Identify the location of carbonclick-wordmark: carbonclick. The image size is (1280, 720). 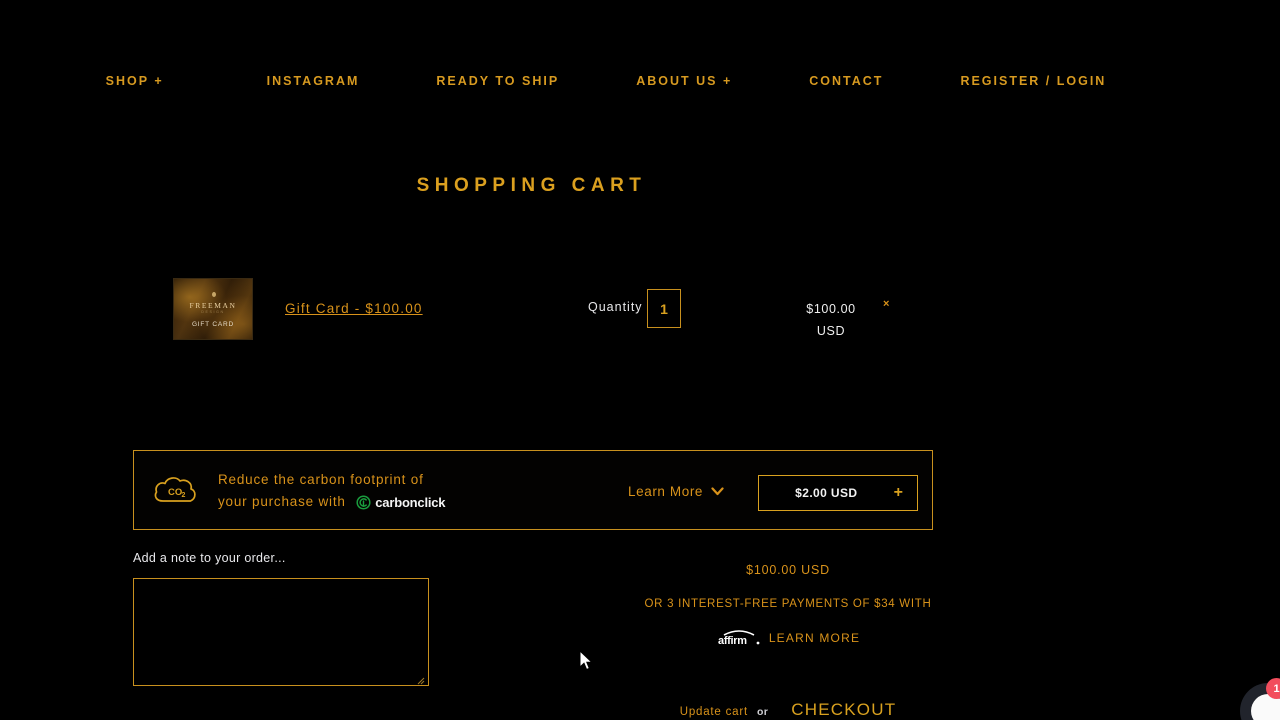
(410, 502).